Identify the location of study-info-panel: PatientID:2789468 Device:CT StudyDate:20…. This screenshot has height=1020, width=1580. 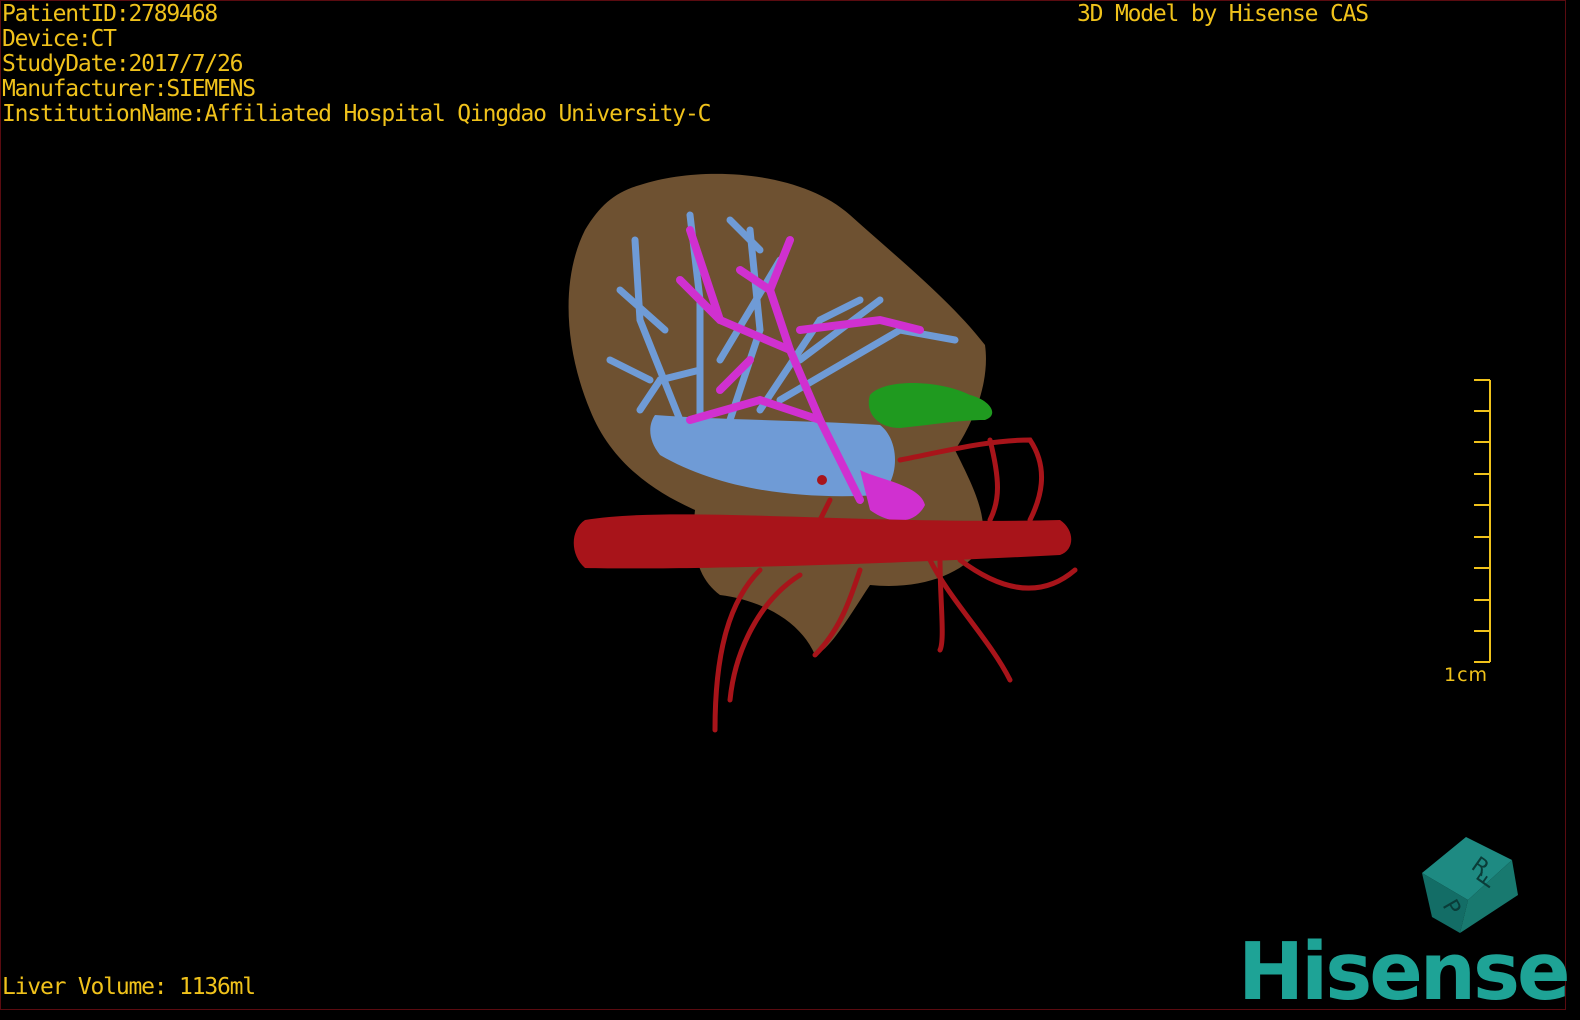
(356, 64).